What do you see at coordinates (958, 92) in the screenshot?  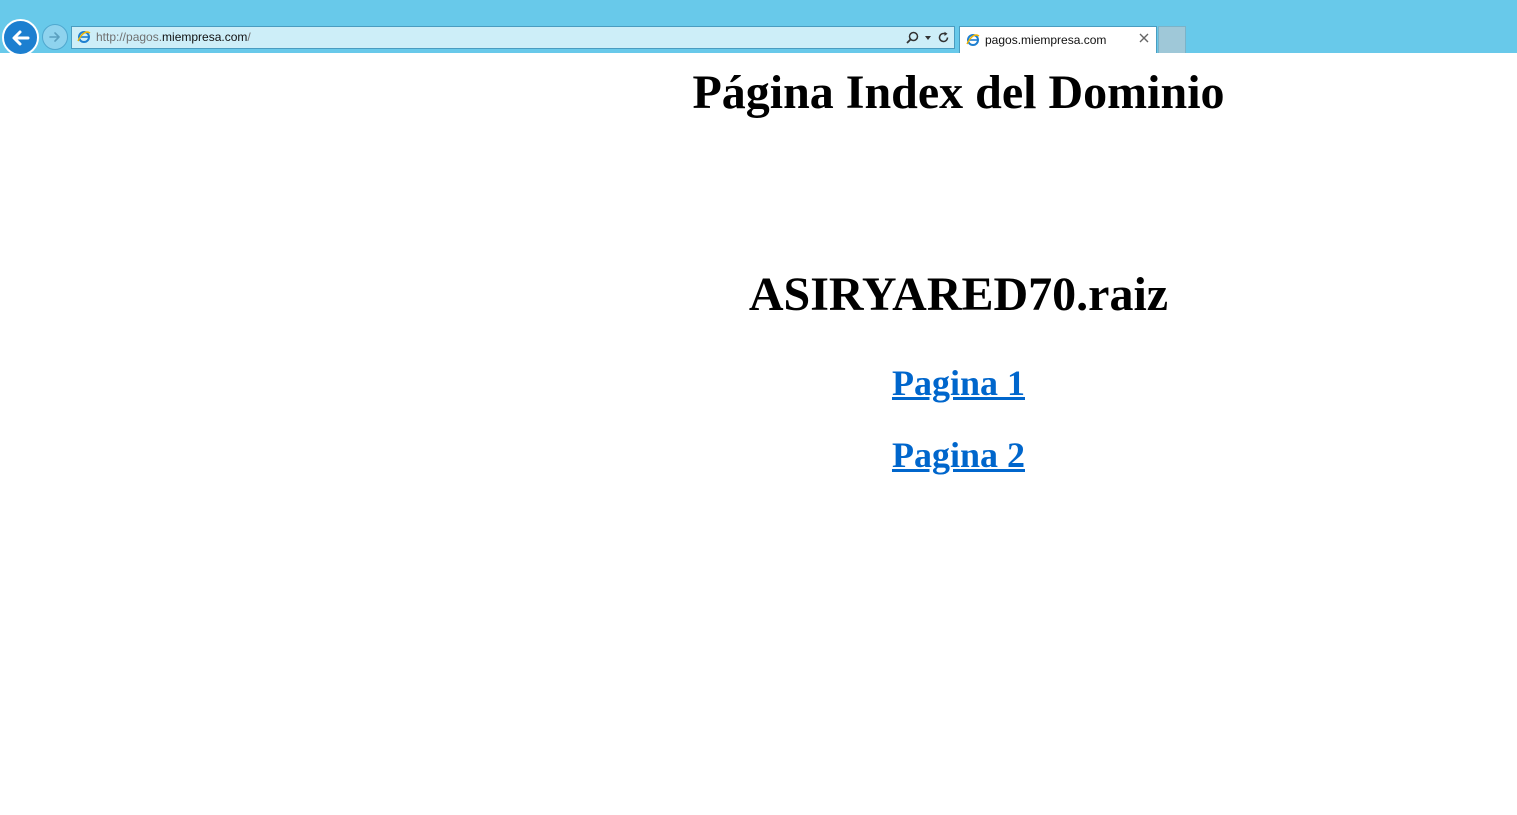 I see `page-title: Página Index del Dominio` at bounding box center [958, 92].